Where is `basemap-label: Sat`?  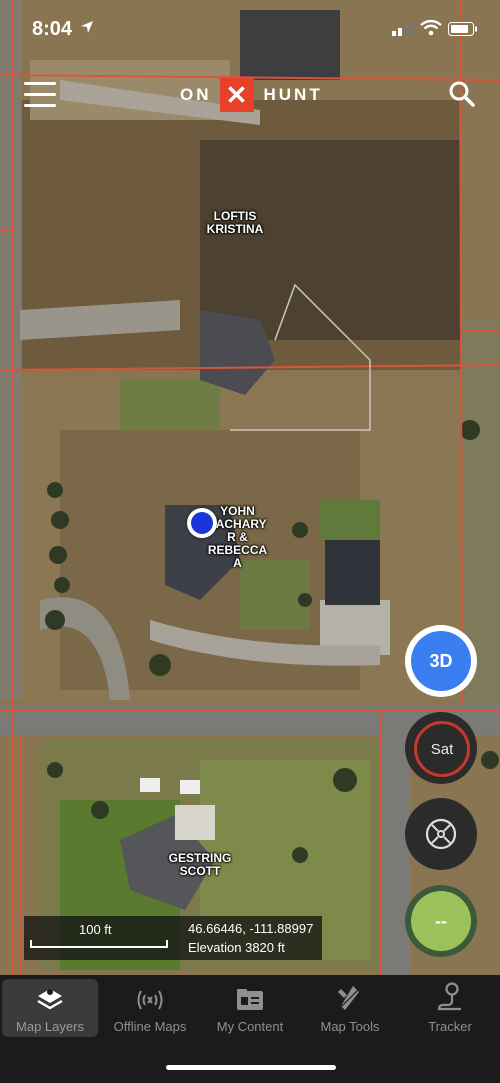 basemap-label: Sat is located at coordinates (442, 749).